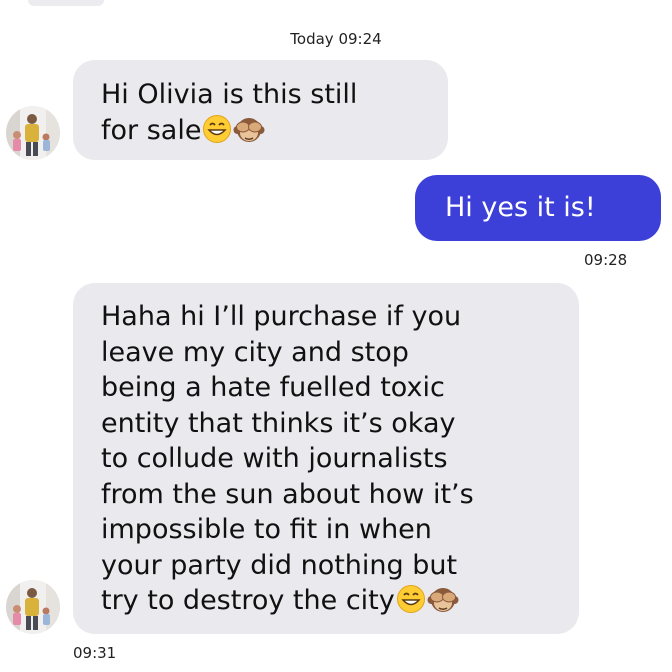 This screenshot has height=672, width=672. What do you see at coordinates (520, 207) in the screenshot?
I see `message-text: Hi yes it is!` at bounding box center [520, 207].